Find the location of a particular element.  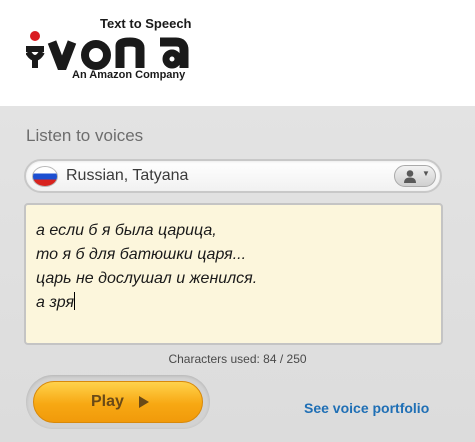

text-line: а зря is located at coordinates (55, 302).